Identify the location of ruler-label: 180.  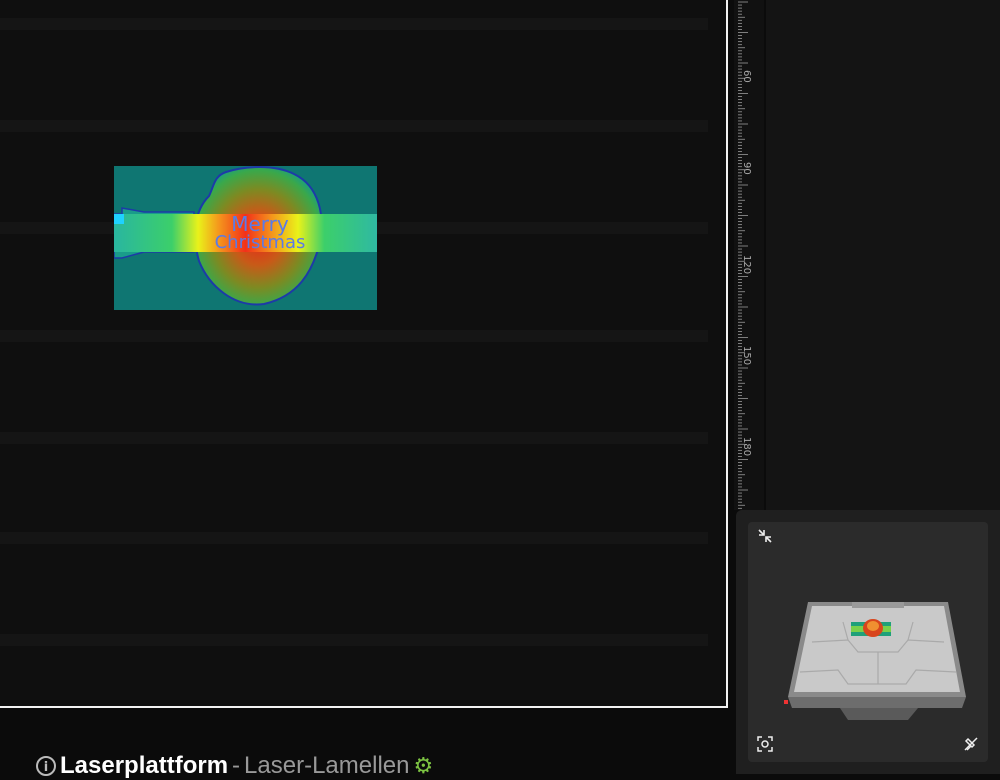
(746, 447).